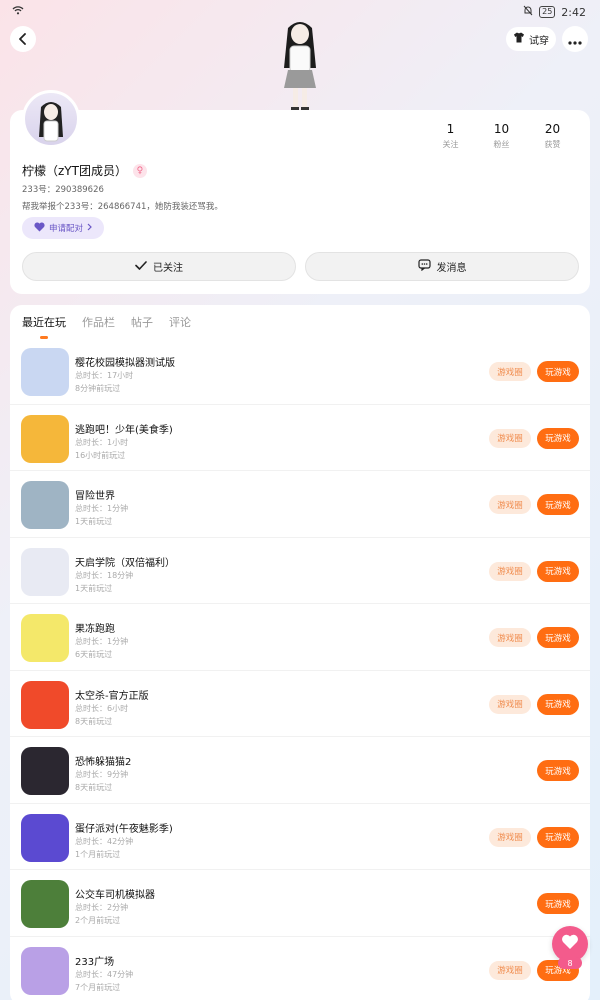 This screenshot has width=600, height=1000. What do you see at coordinates (94, 588) in the screenshot?
I see `game-last-played: 1天前玩过` at bounding box center [94, 588].